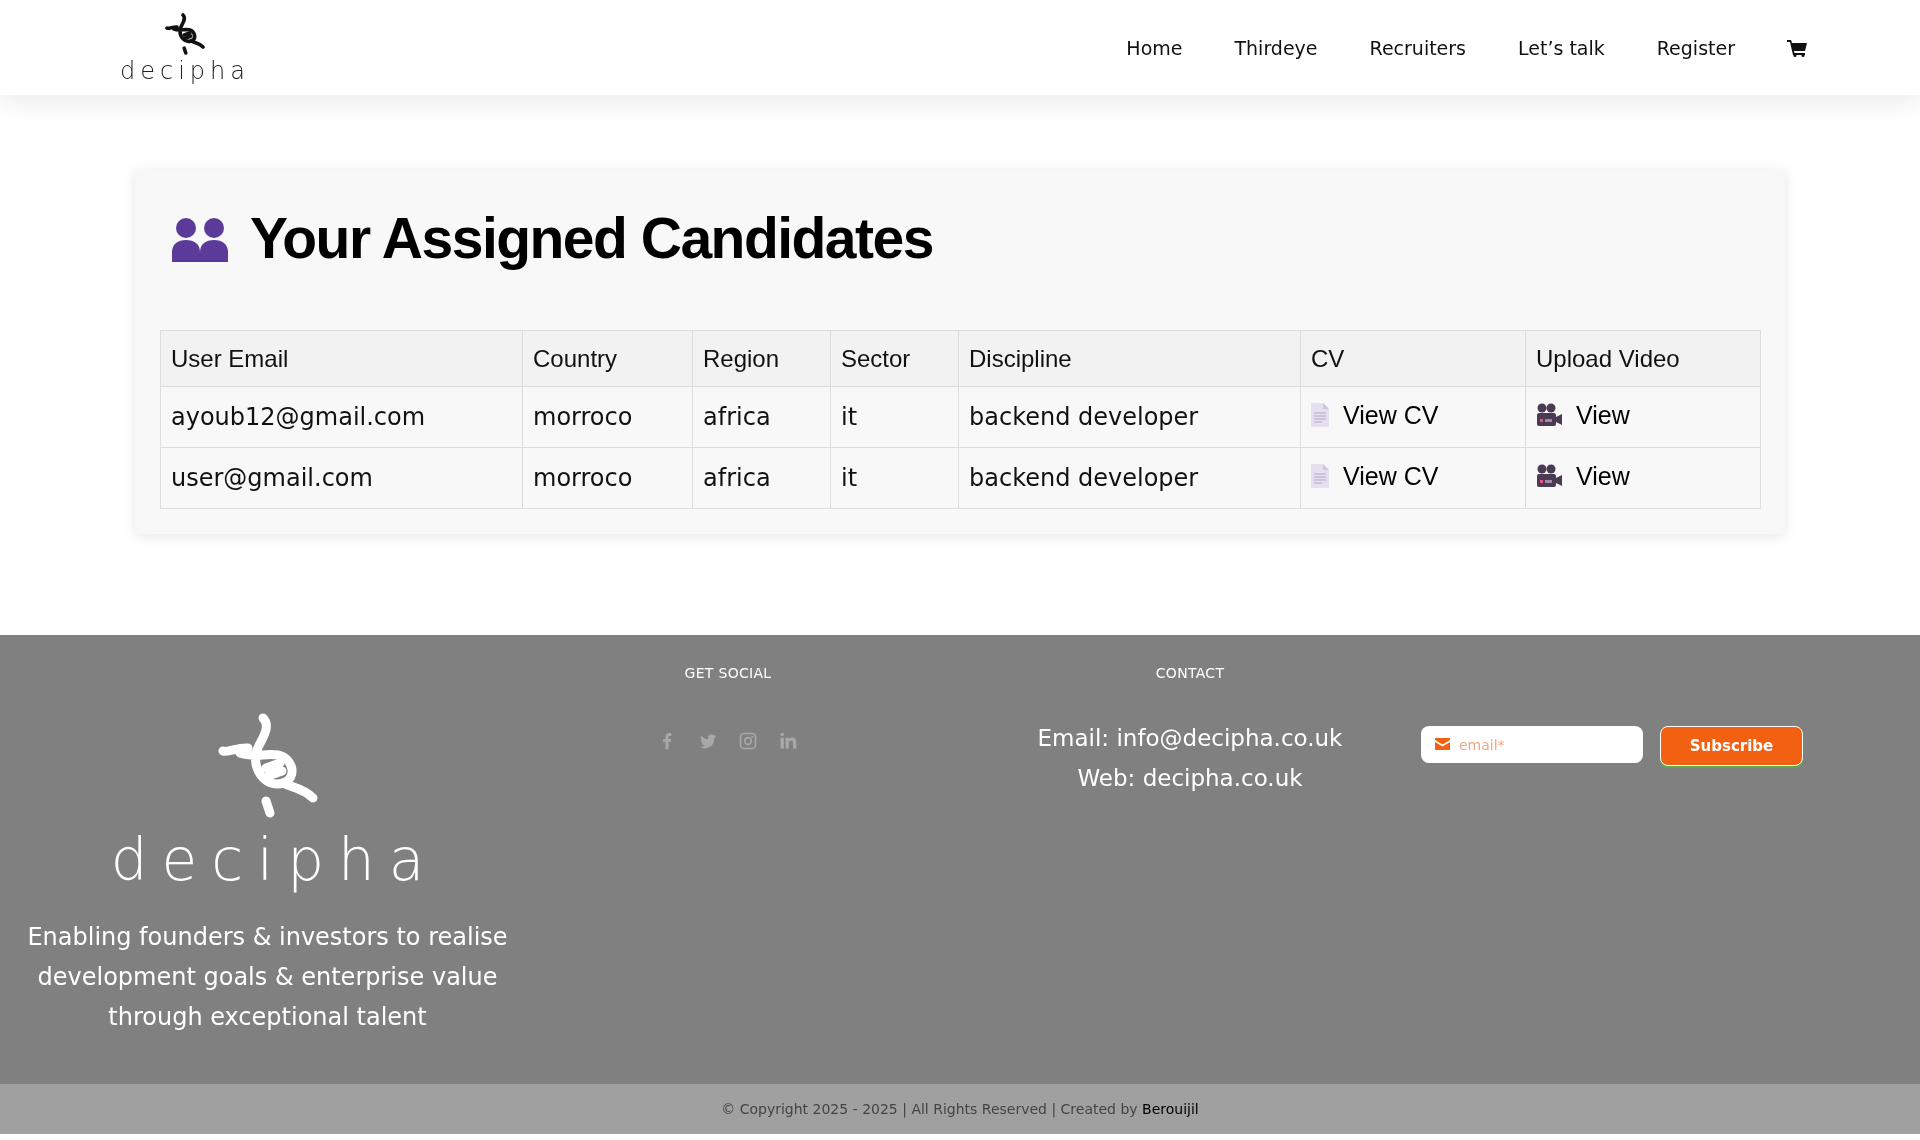 The width and height of the screenshot is (1920, 1140). I want to click on column-heading: CONTACT, so click(1190, 673).